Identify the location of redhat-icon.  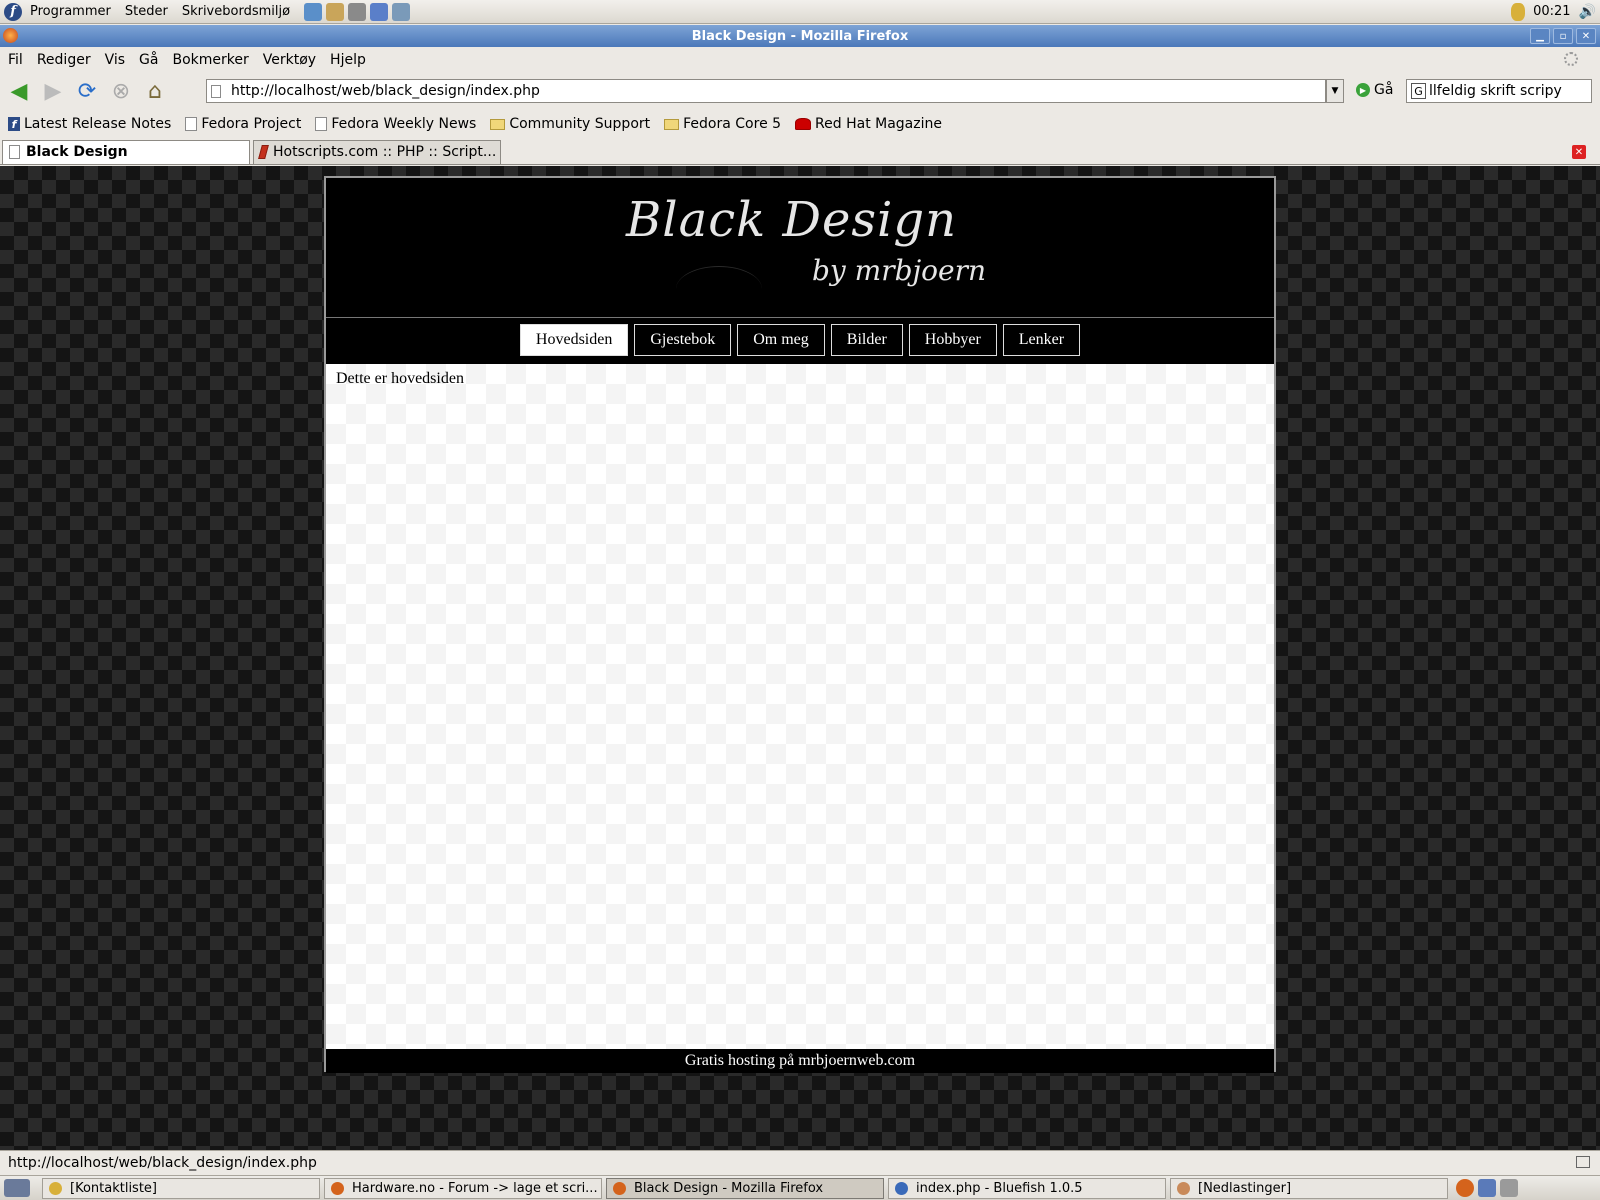
(803, 124).